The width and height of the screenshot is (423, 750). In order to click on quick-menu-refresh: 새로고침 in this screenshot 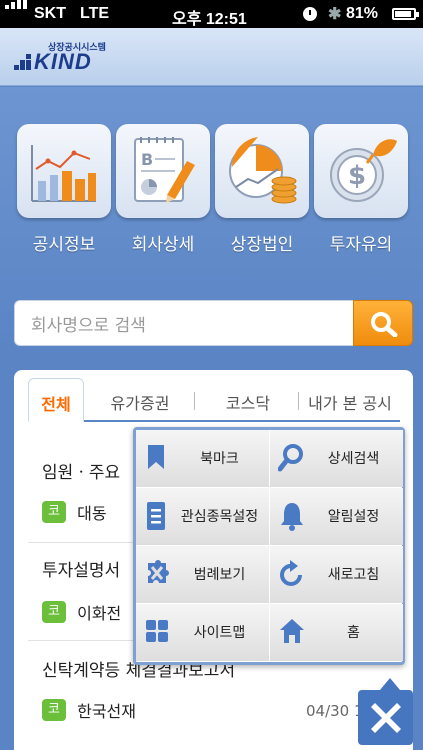, I will do `click(336, 574)`.